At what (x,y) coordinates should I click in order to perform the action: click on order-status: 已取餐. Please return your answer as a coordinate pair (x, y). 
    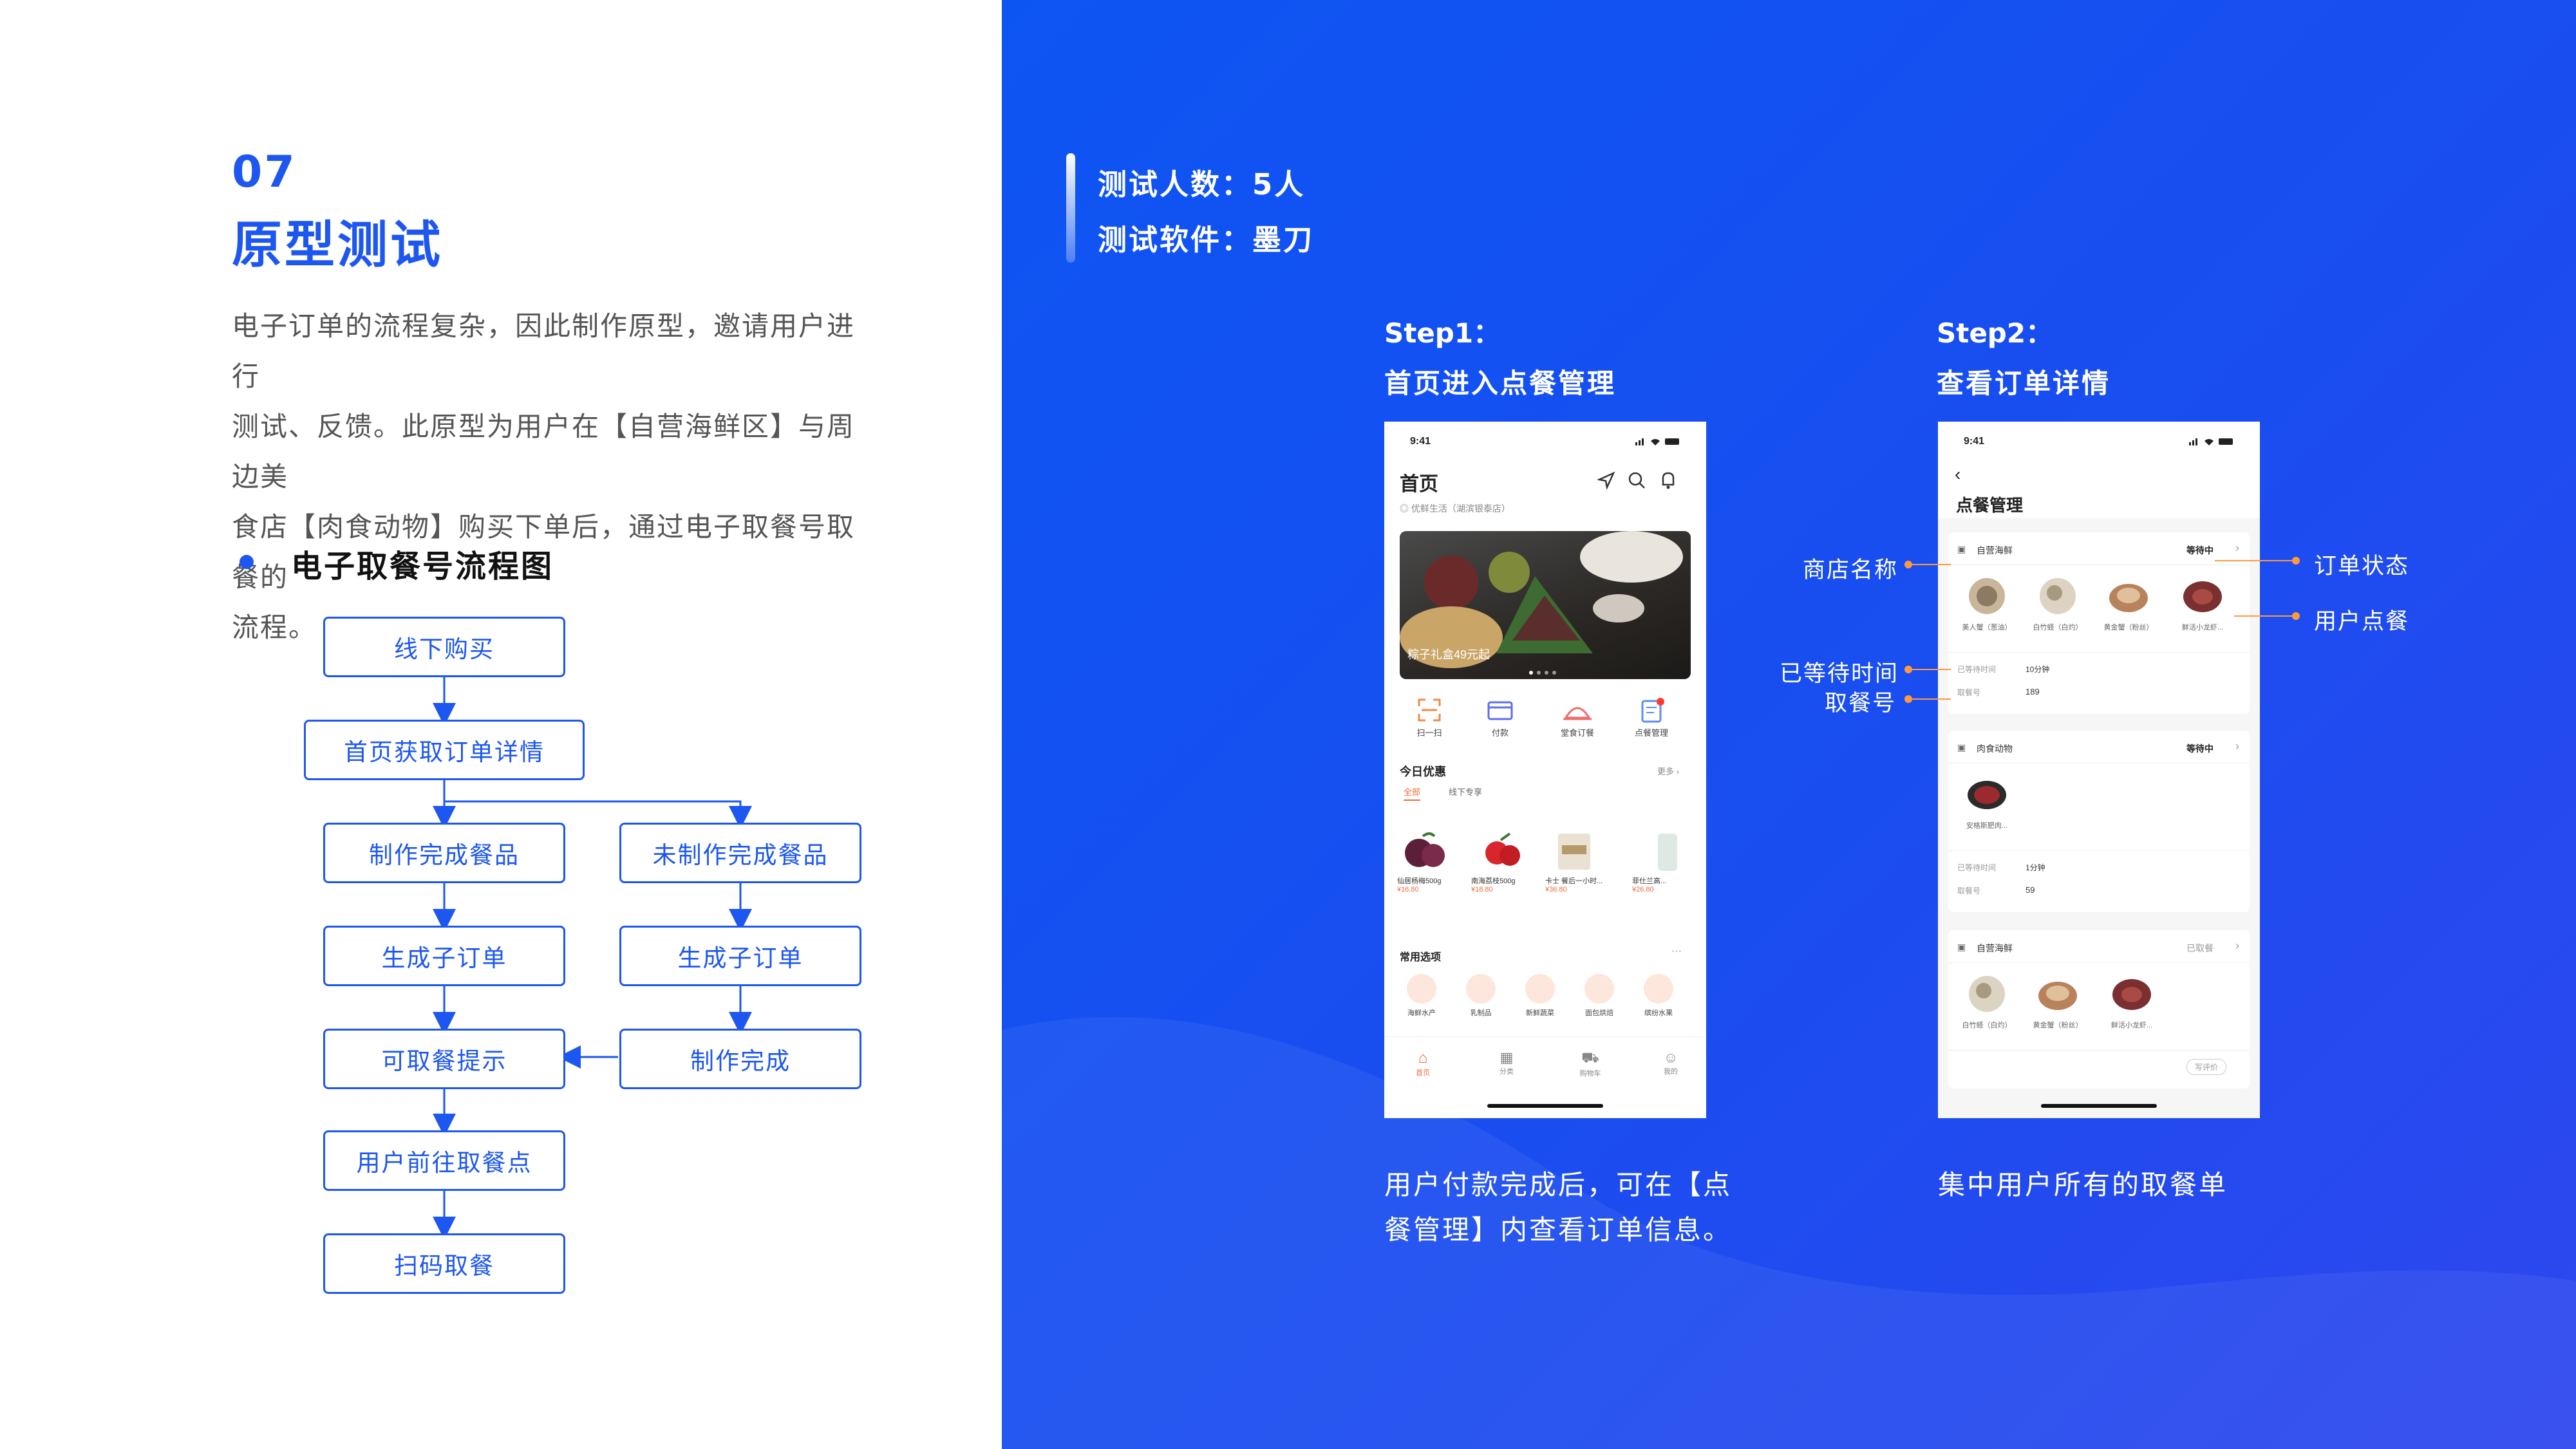
    Looking at the image, I should click on (2200, 948).